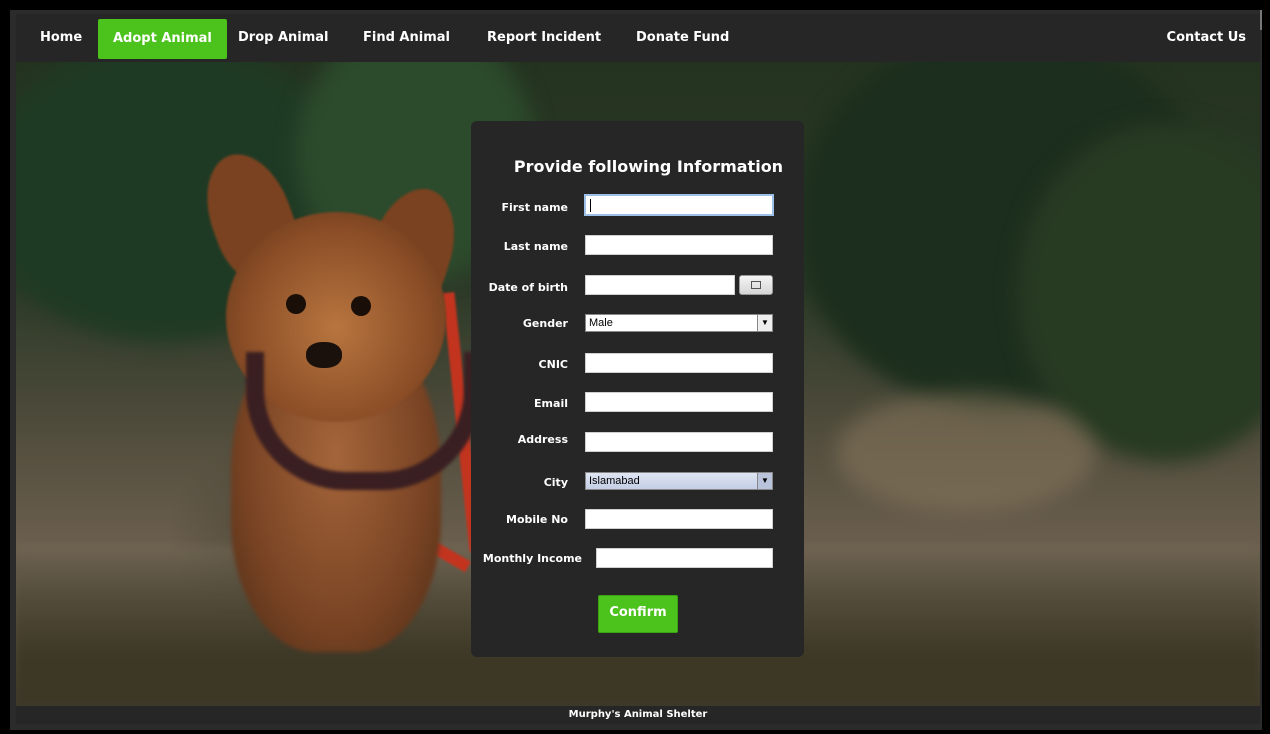 This screenshot has width=1270, height=734. I want to click on calendar-button, so click(756, 285).